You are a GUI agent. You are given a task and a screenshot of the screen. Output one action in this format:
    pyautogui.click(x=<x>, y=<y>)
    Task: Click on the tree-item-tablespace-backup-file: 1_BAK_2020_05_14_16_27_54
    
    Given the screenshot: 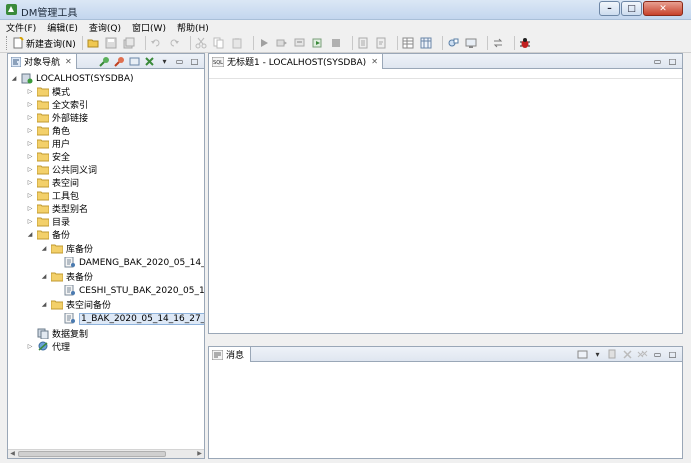 What is the action you would take?
    pyautogui.click(x=134, y=318)
    